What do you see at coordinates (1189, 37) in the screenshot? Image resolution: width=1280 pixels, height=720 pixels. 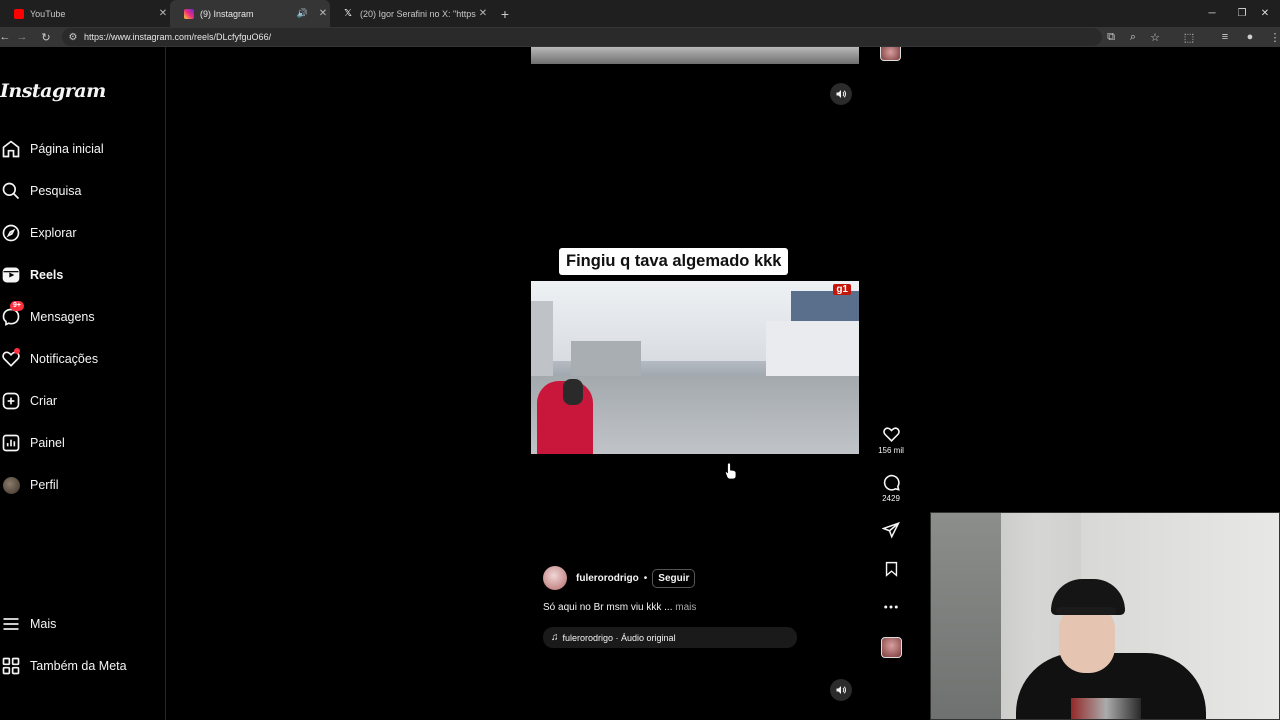 I see `extensions-icon: ⬚` at bounding box center [1189, 37].